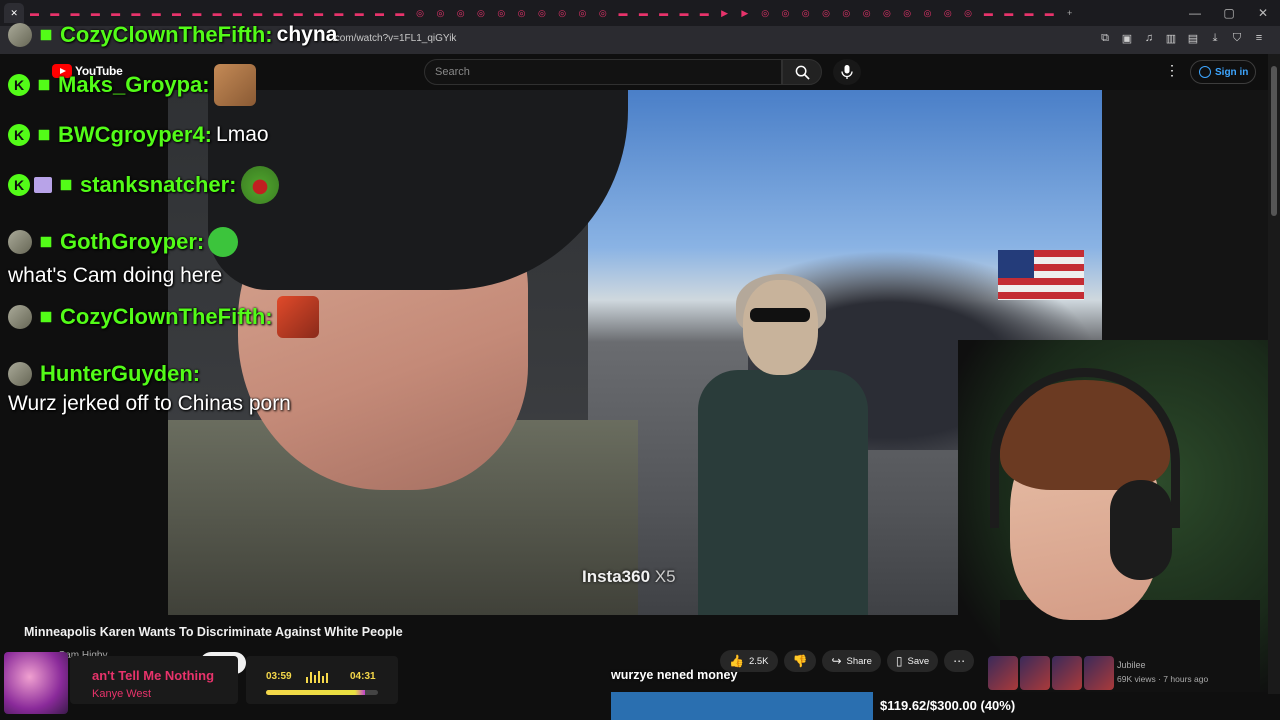 The height and width of the screenshot is (720, 1280). I want to click on song-progress-bar, so click(322, 692).